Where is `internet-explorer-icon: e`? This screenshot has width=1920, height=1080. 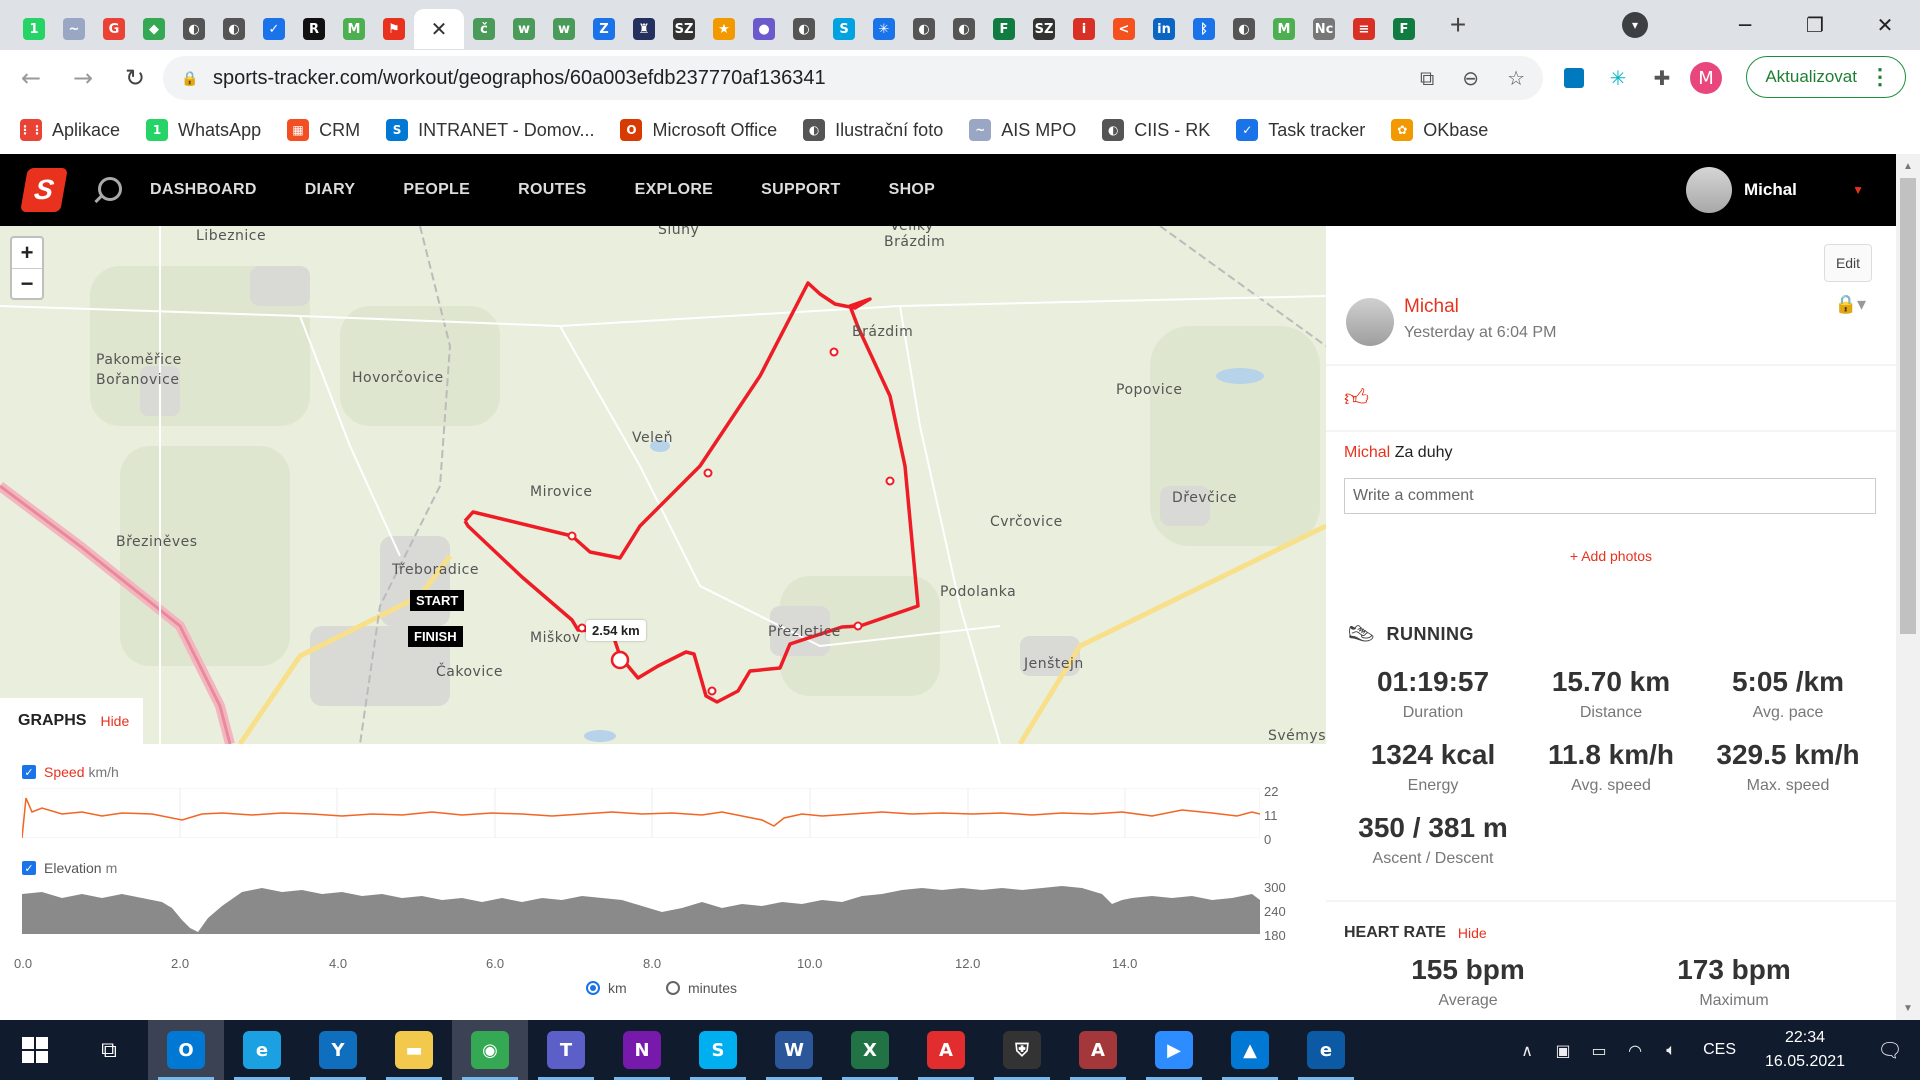
internet-explorer-icon: e is located at coordinates (262, 1050).